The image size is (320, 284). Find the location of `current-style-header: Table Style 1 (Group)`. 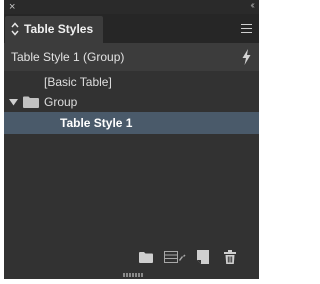

current-style-header: Table Style 1 (Group) is located at coordinates (131, 57).